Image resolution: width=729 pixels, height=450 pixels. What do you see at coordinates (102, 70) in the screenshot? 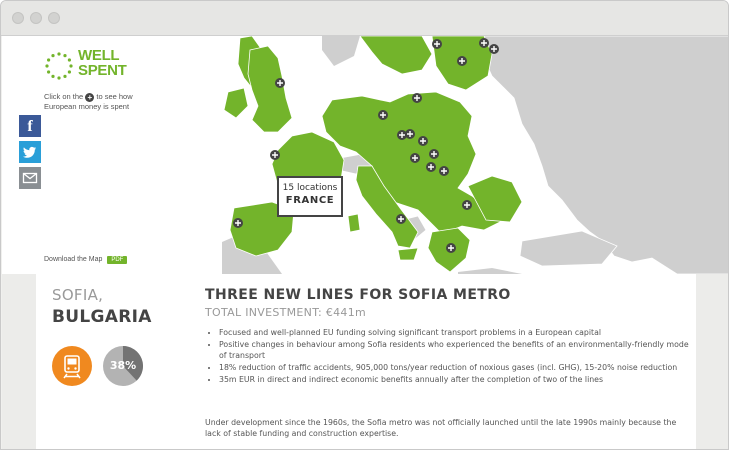
I see `logo-line-2: SPENT` at bounding box center [102, 70].